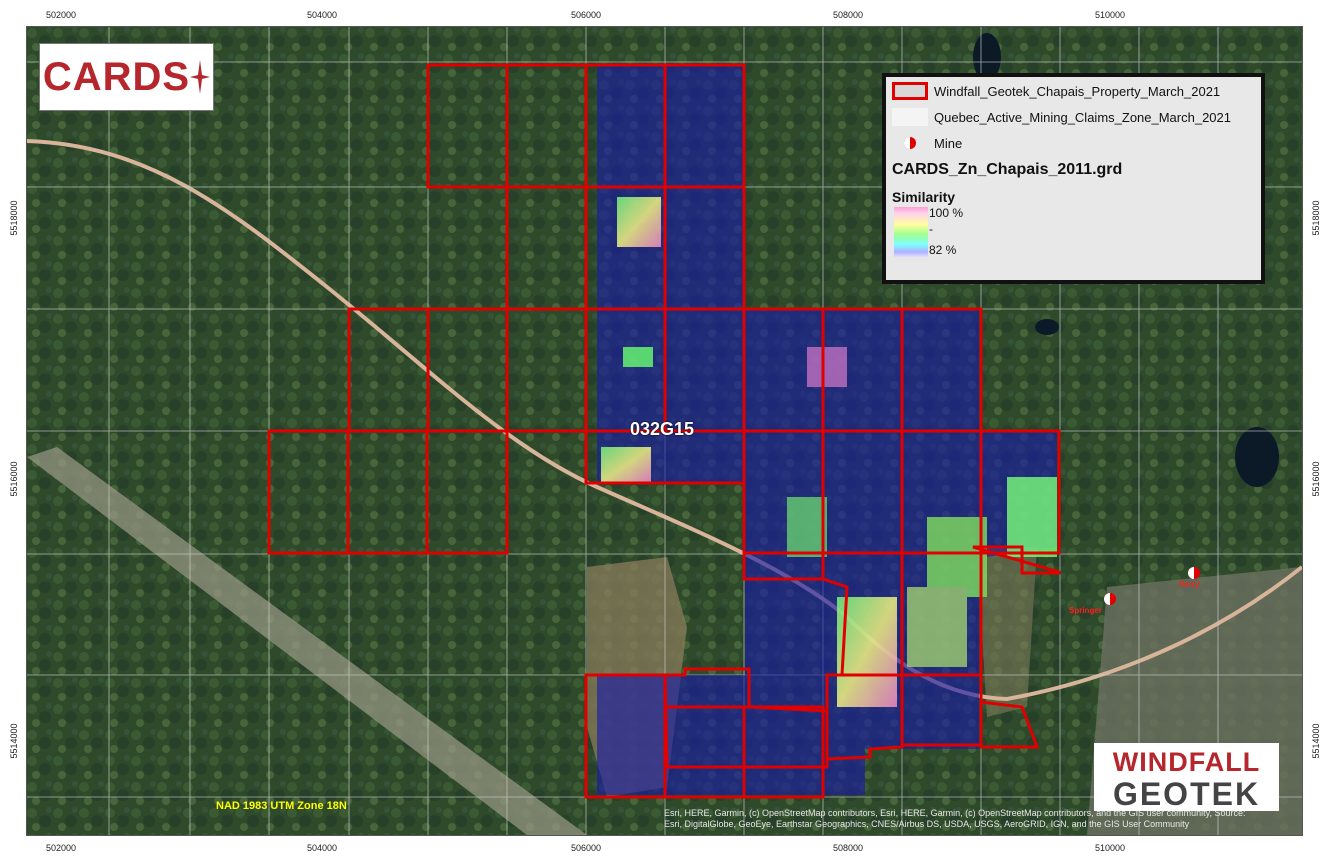 The height and width of the screenshot is (860, 1333). What do you see at coordinates (910, 143) in the screenshot?
I see `mine-icon` at bounding box center [910, 143].